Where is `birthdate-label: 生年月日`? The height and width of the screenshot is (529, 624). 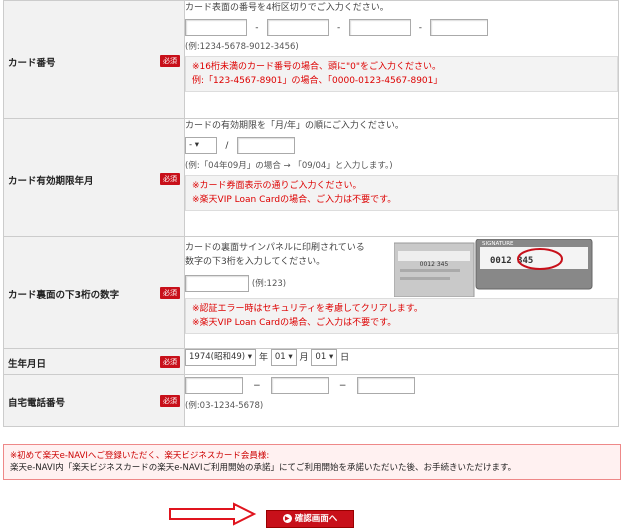 birthdate-label: 生年月日 is located at coordinates (27, 364).